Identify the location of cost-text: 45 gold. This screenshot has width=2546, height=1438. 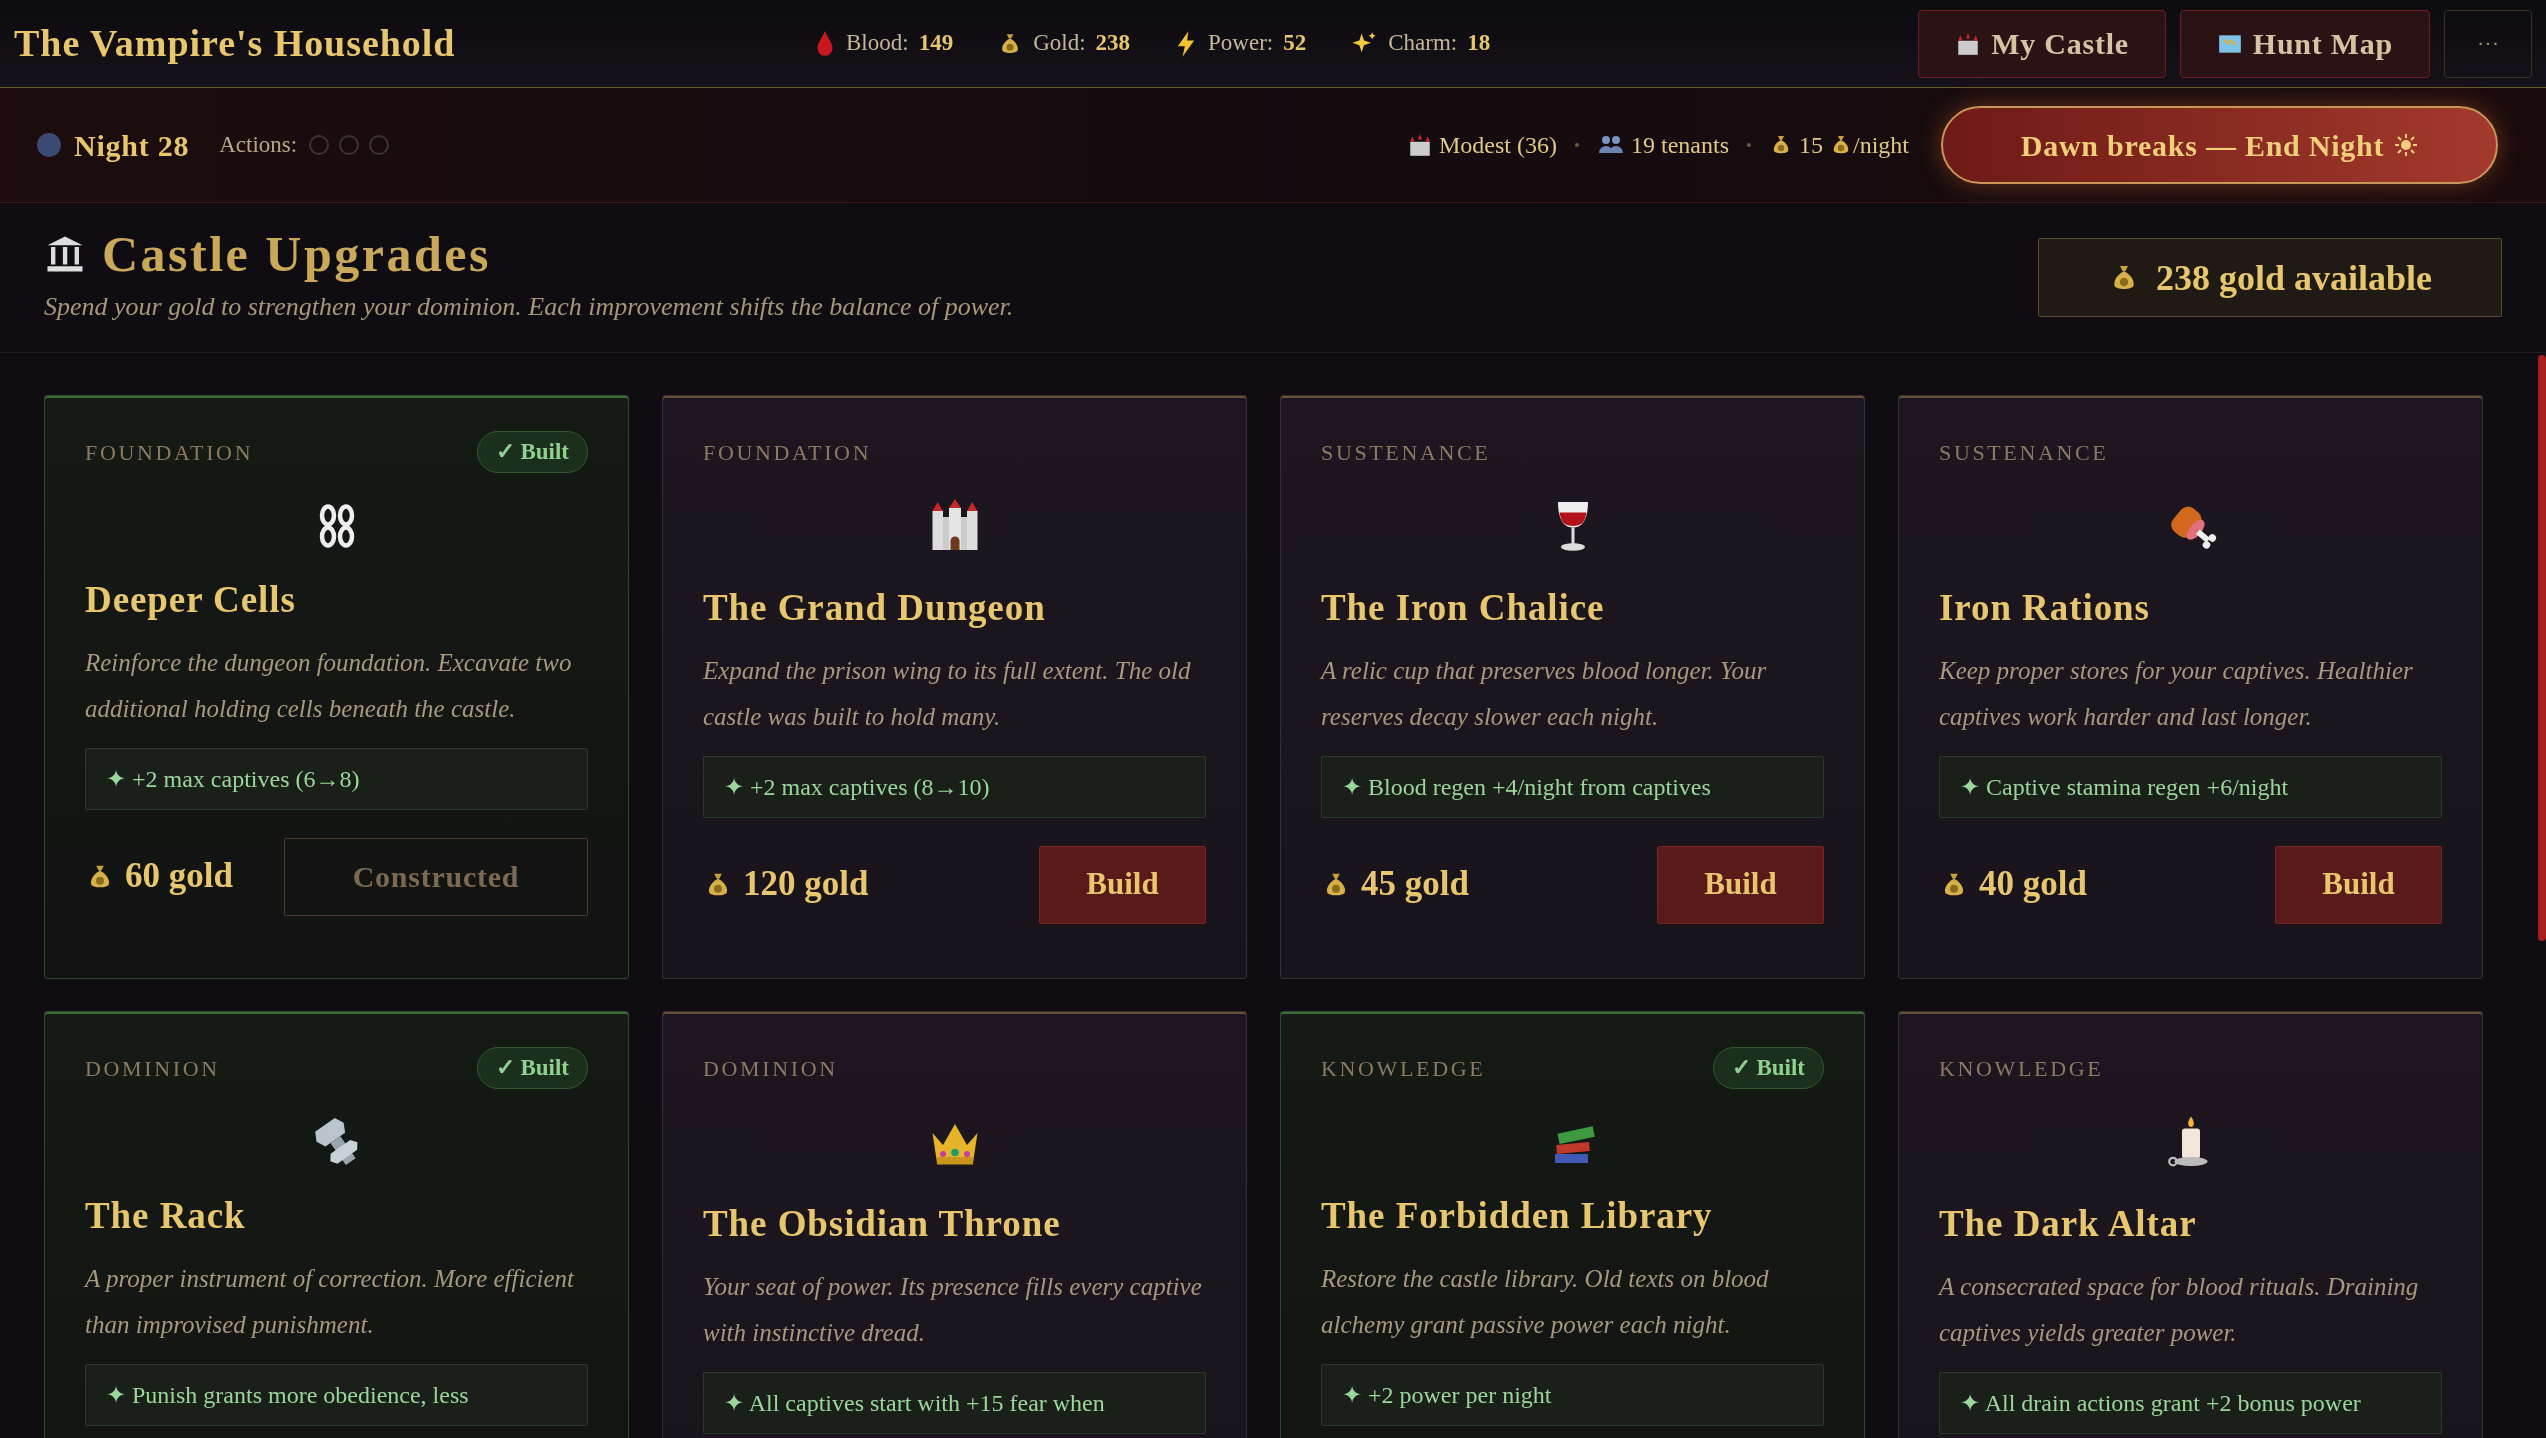
(1415, 884).